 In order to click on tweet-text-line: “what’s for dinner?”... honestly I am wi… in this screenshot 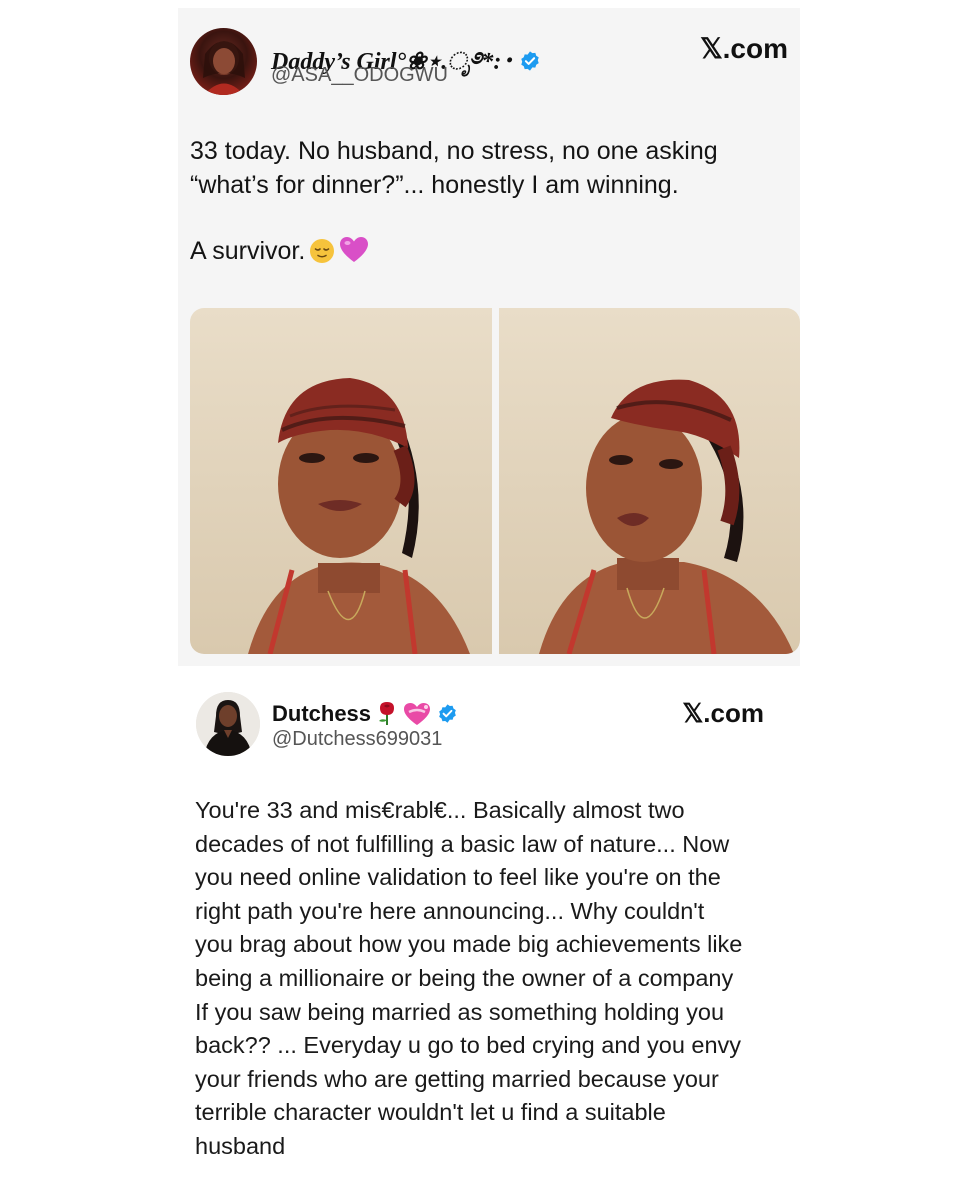, I will do `click(434, 185)`.